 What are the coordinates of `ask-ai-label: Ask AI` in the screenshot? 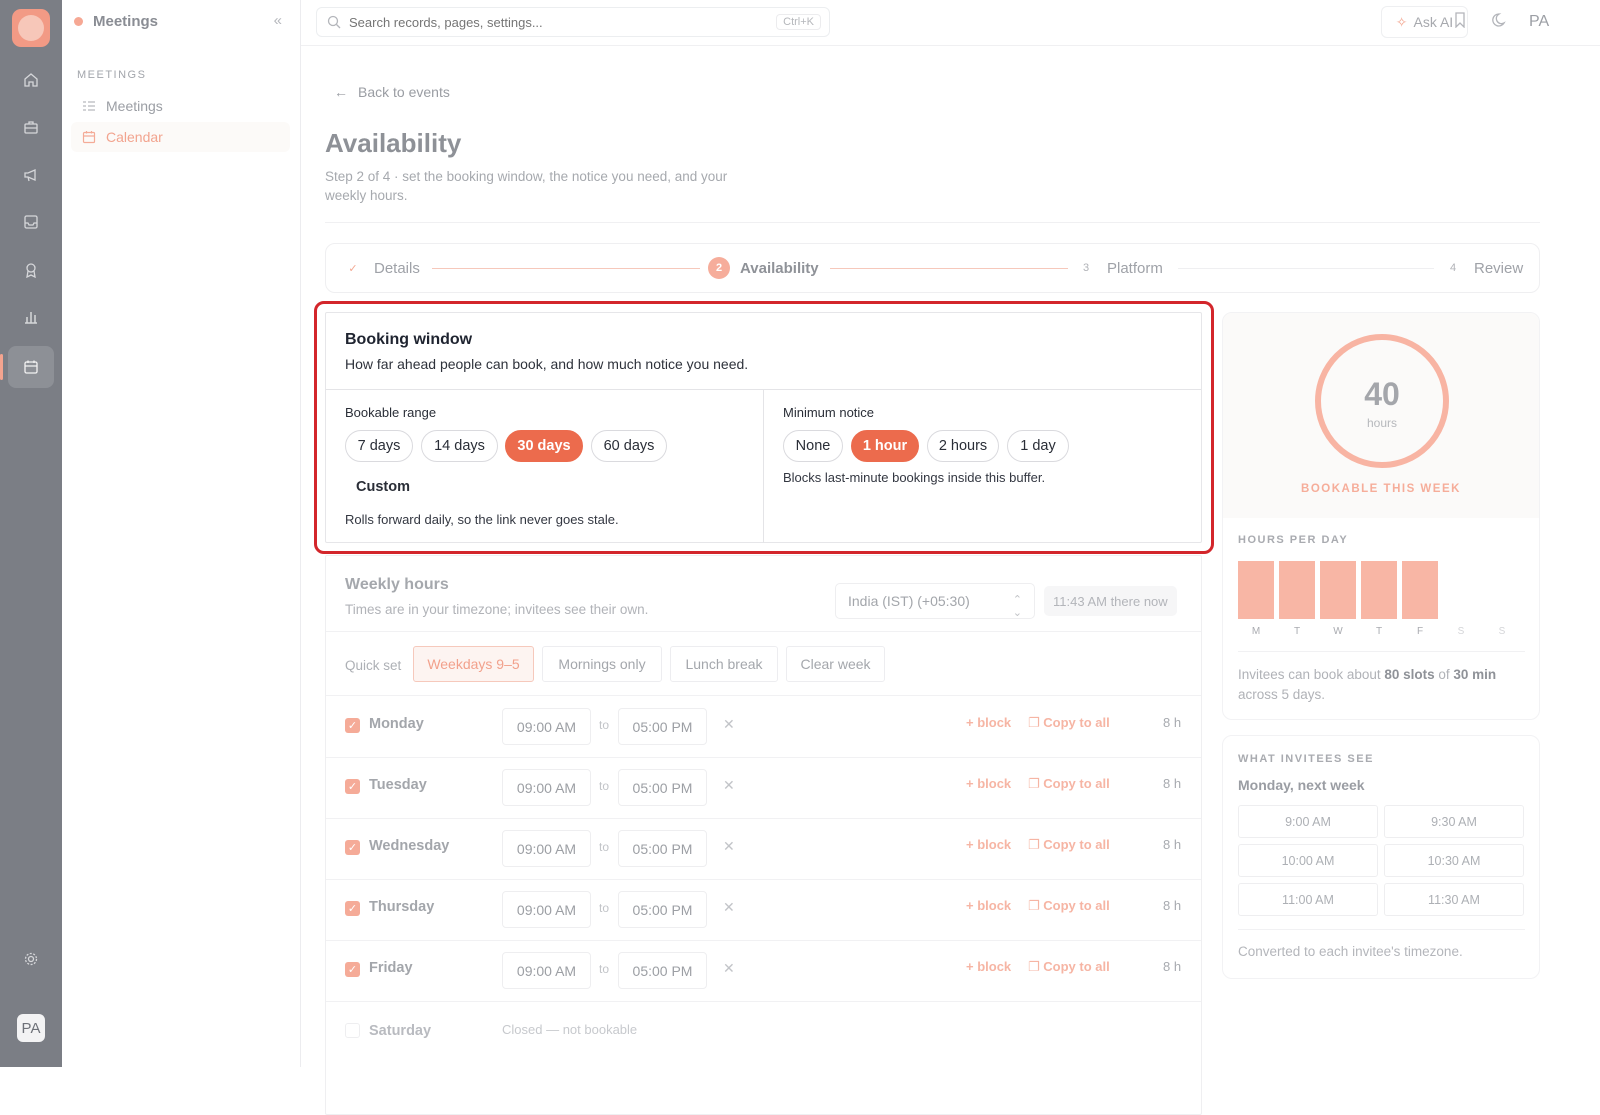 It's located at (1434, 22).